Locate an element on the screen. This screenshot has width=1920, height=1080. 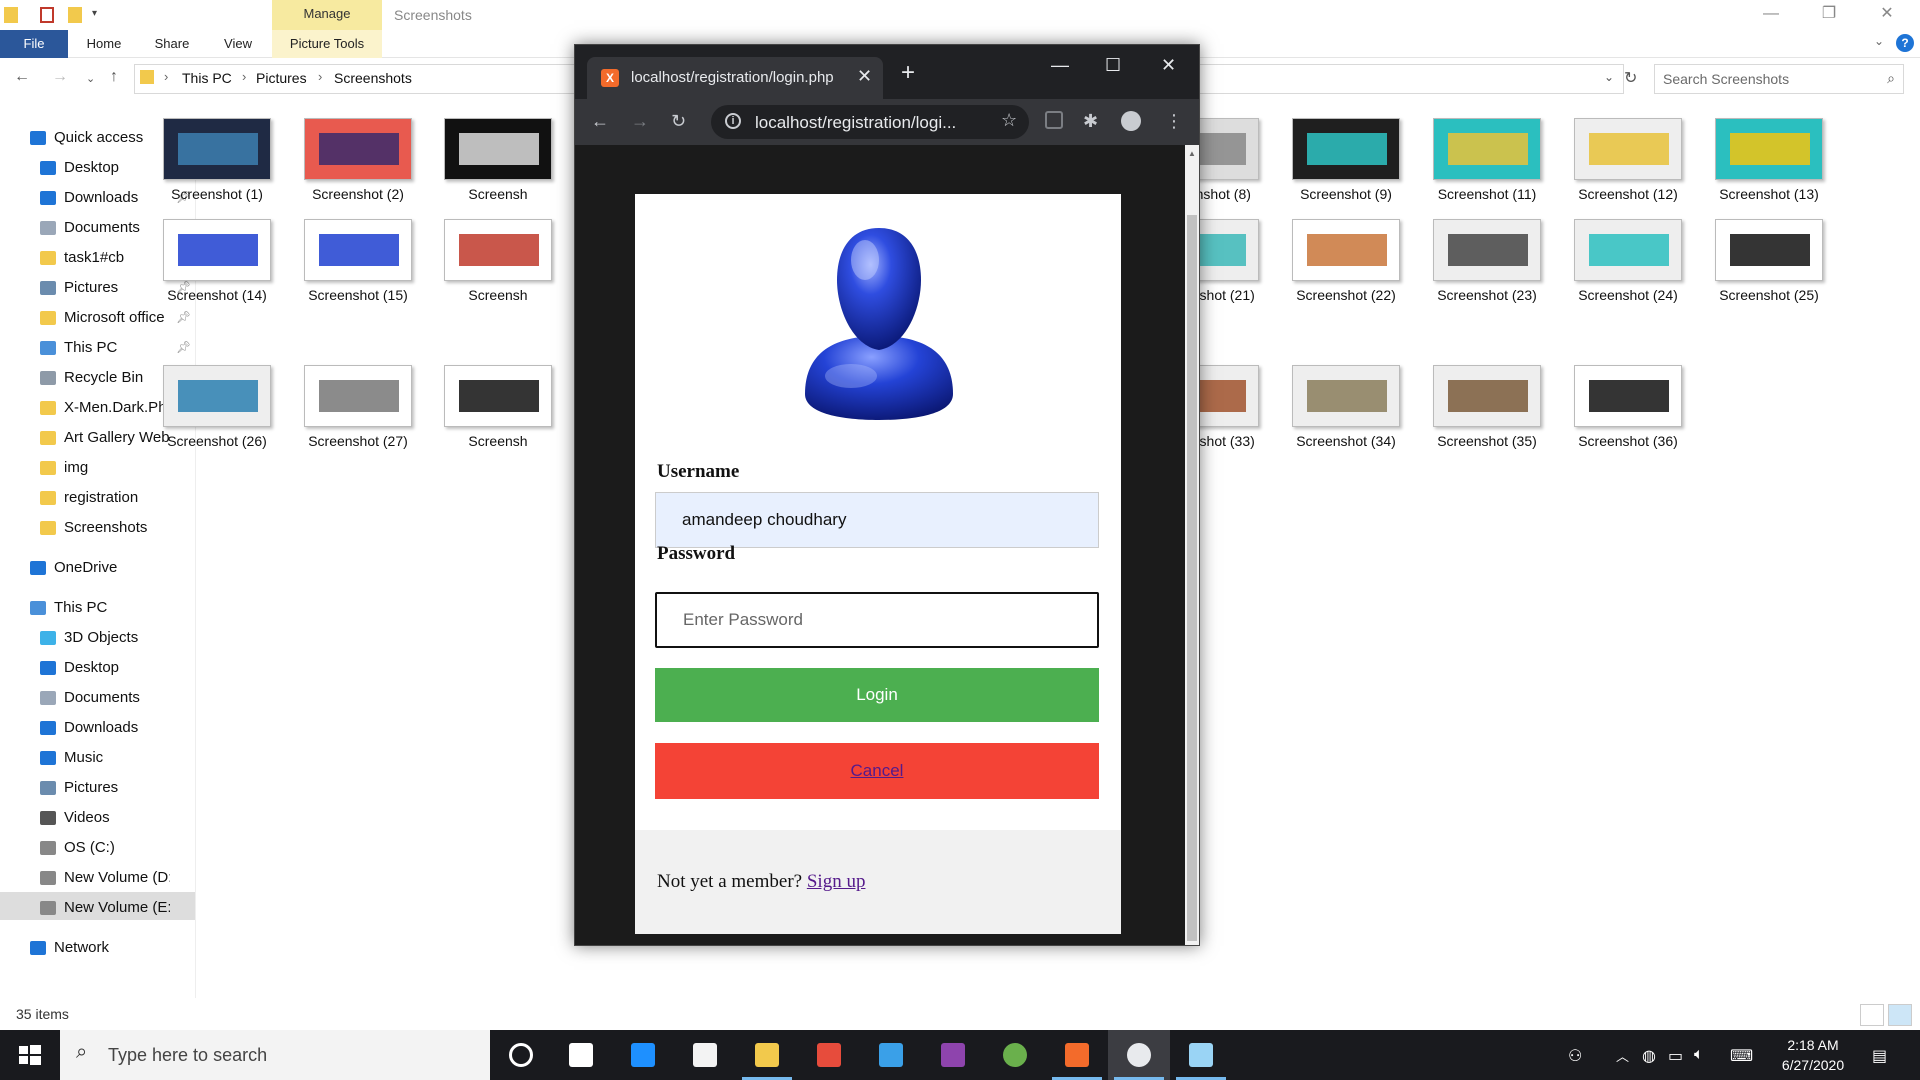
menu-kebab-icon: ⋮ is located at coordinates (1174, 121).